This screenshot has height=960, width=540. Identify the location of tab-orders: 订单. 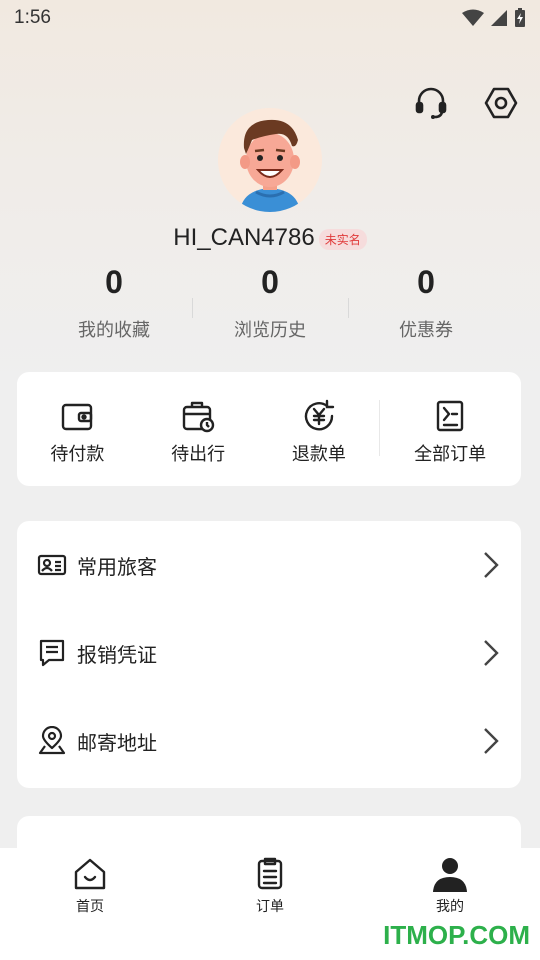
(270, 904).